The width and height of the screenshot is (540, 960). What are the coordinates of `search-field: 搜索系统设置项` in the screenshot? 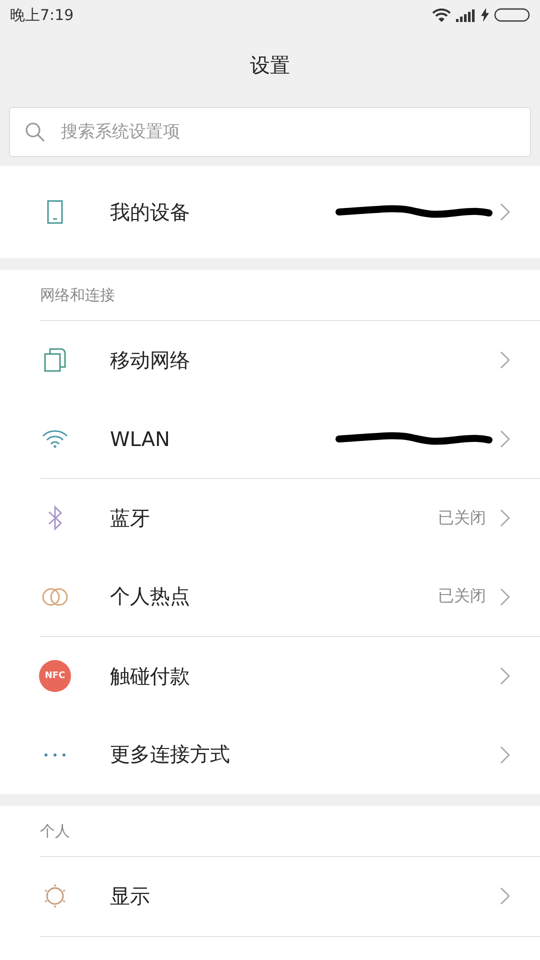 It's located at (270, 132).